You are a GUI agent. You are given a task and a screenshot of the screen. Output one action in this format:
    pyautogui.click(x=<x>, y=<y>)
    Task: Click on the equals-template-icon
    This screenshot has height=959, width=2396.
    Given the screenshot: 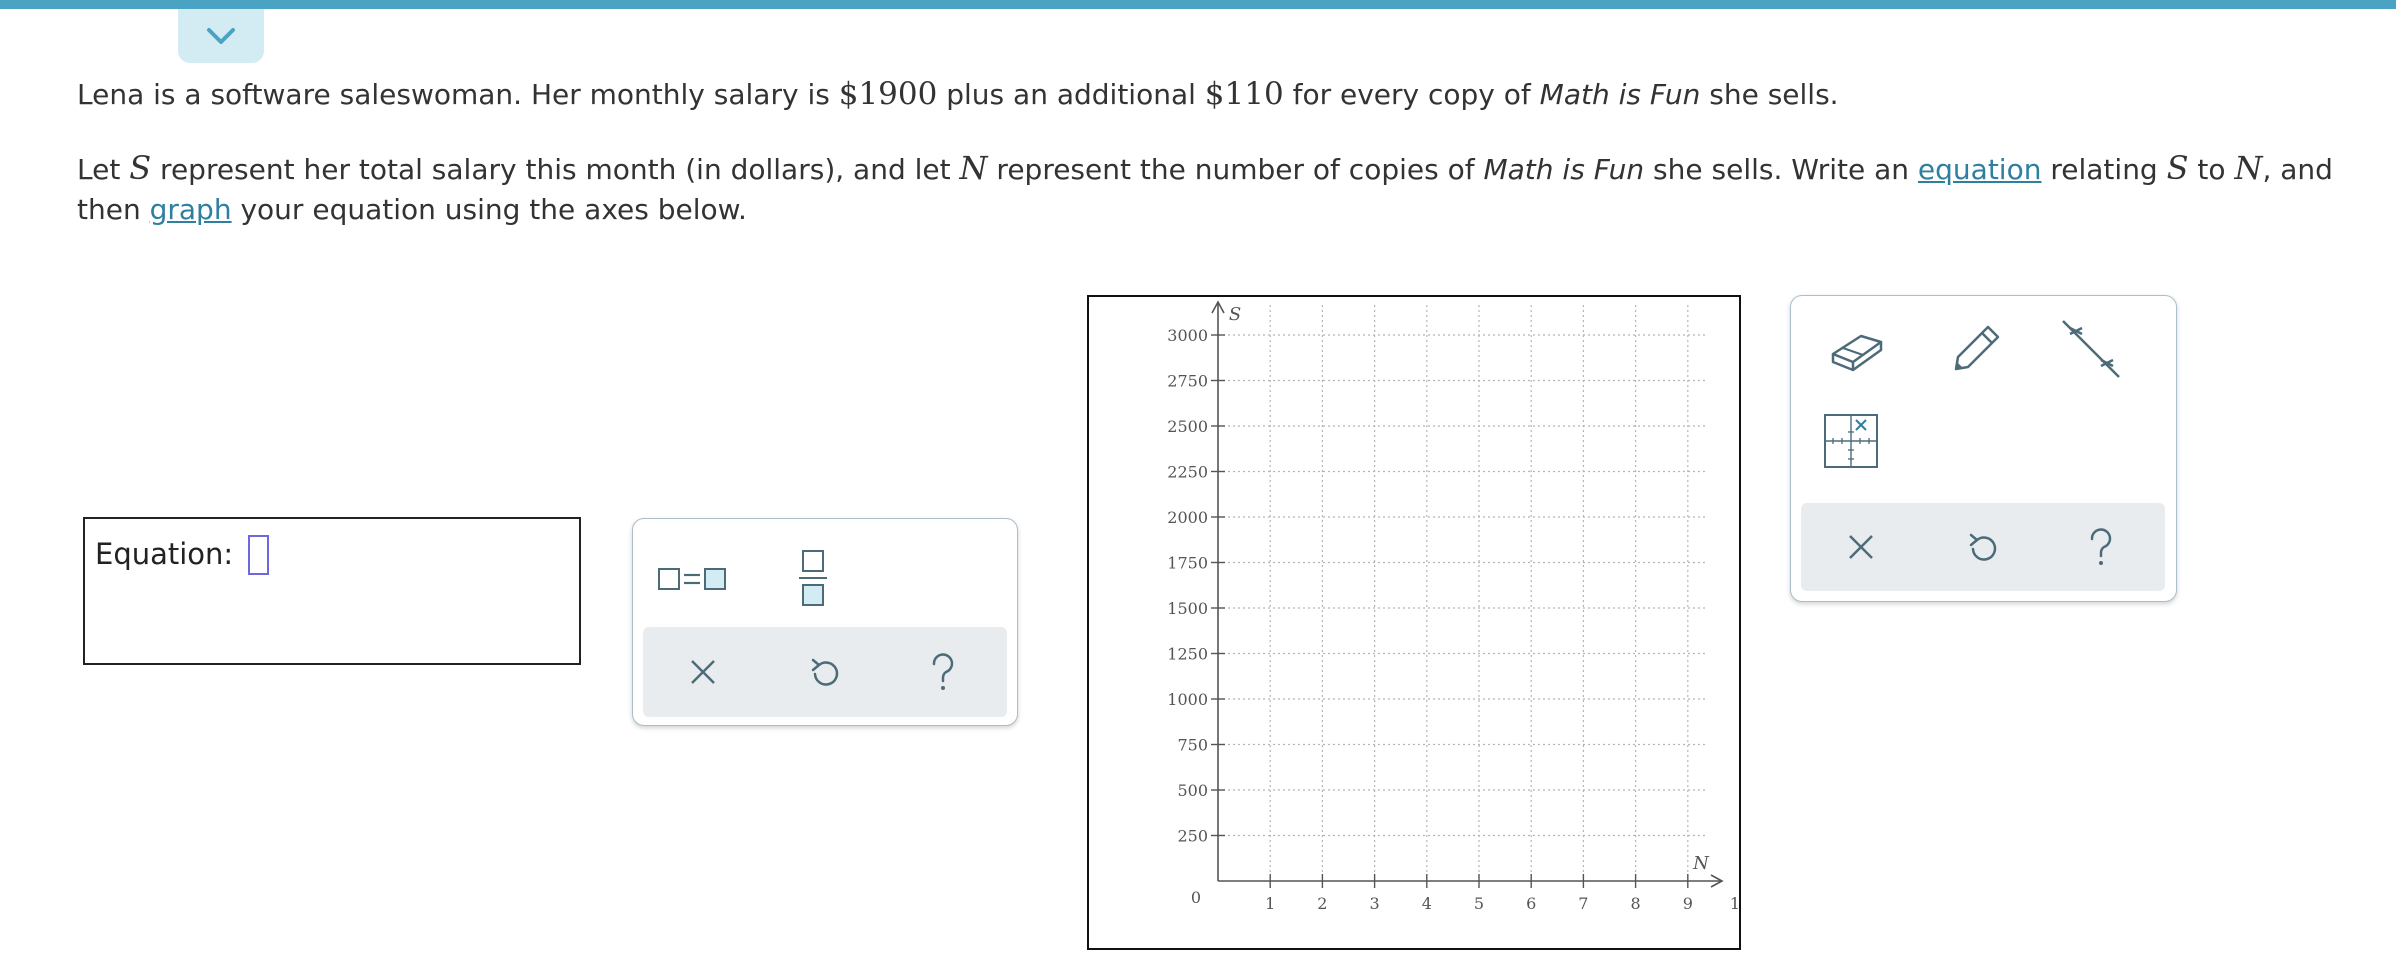 What is the action you would take?
    pyautogui.click(x=692, y=579)
    